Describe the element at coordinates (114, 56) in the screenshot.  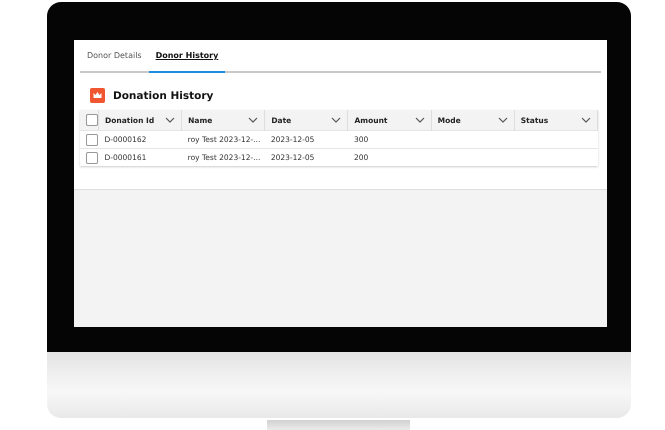
I see `tab: Donor Details` at that location.